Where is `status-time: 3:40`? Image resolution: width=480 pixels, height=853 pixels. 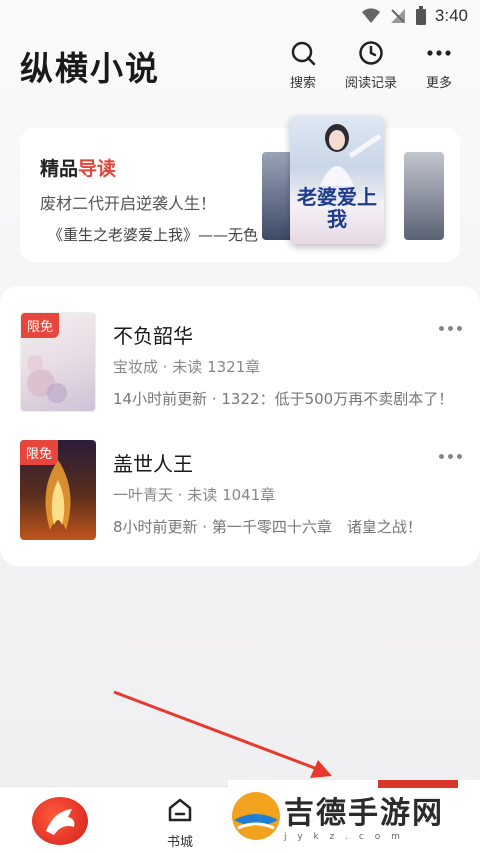
status-time: 3:40 is located at coordinates (451, 15).